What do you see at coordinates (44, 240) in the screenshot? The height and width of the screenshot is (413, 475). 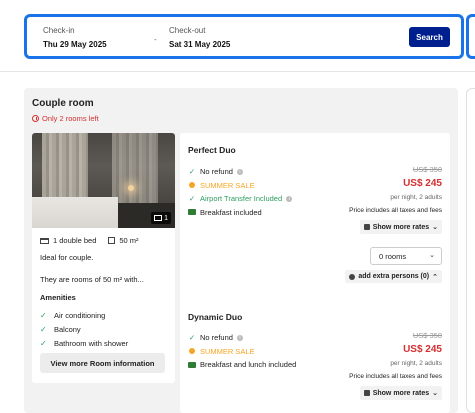 I see `bed-icon` at bounding box center [44, 240].